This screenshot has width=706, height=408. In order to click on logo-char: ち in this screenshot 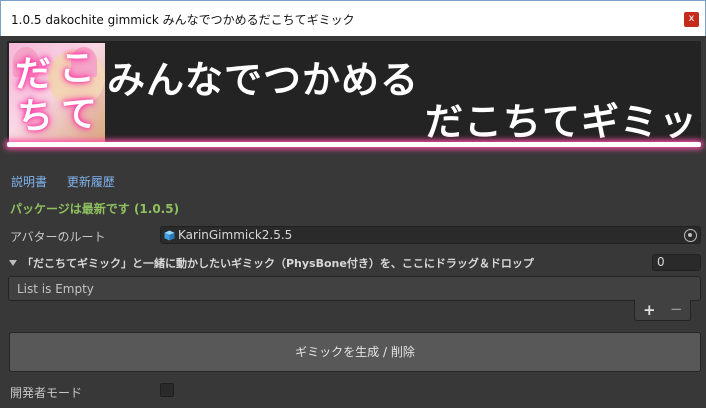, I will do `click(35, 116)`.